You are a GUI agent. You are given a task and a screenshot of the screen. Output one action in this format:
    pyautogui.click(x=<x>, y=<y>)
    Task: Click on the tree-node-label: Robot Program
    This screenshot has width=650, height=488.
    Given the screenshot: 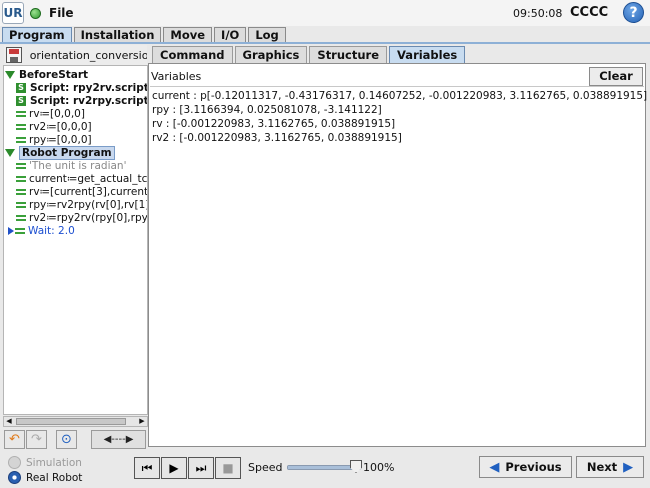 What is the action you would take?
    pyautogui.click(x=67, y=152)
    